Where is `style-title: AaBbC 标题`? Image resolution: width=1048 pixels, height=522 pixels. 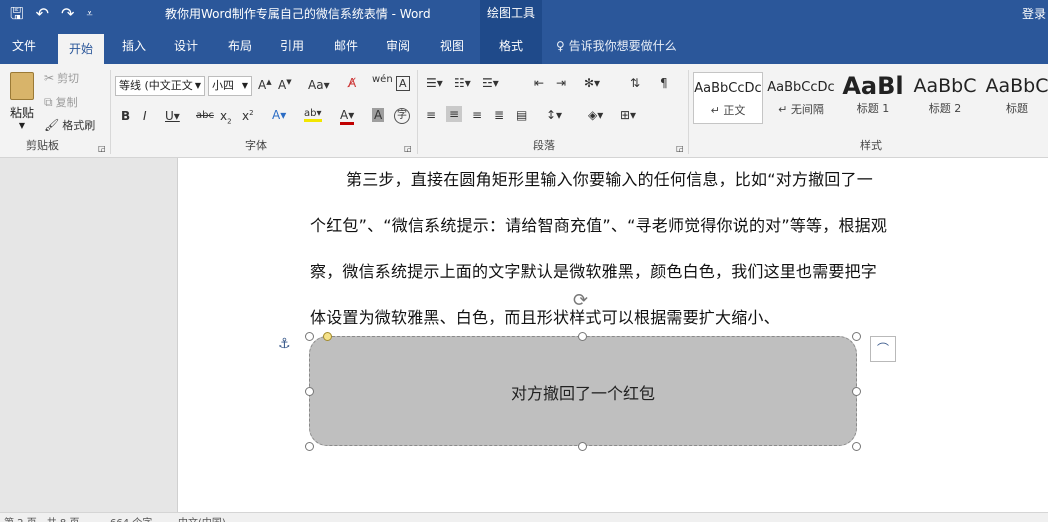 style-title: AaBbC 标题 is located at coordinates (1015, 98).